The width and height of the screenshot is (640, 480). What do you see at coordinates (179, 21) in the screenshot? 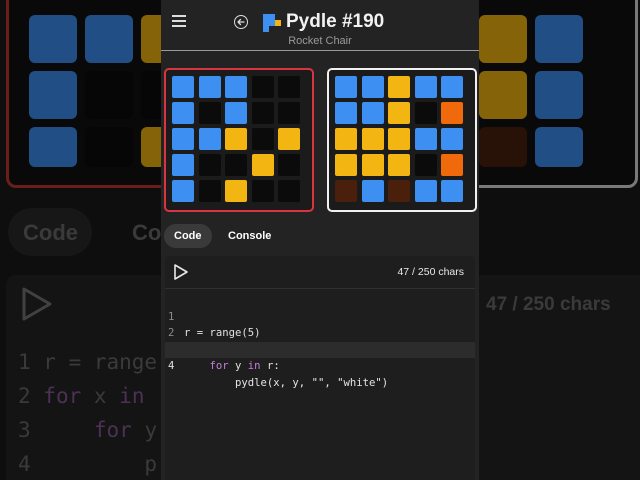
I see `hamburger-menu-icon` at bounding box center [179, 21].